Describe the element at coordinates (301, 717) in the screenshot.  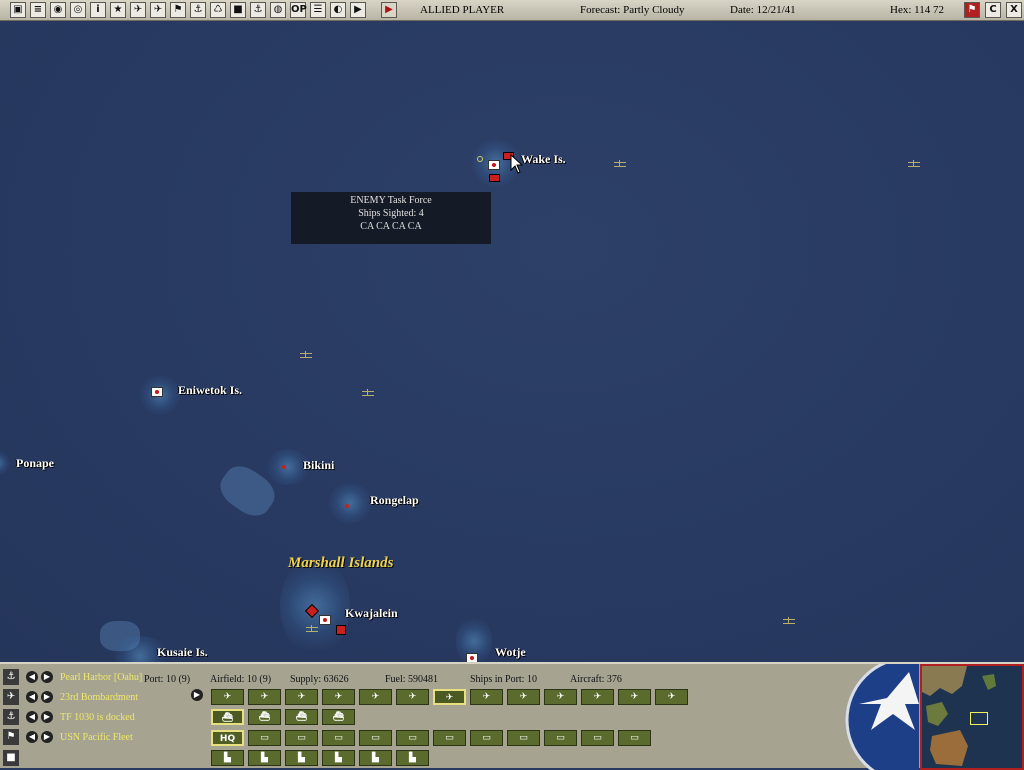
I see `ship-type-button-3: ⛴` at that location.